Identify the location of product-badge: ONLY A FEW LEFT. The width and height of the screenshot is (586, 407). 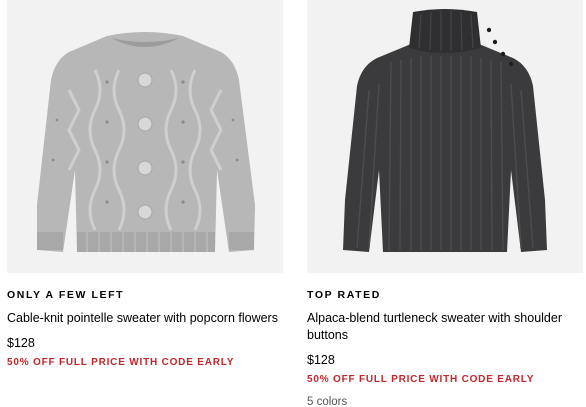
(66, 295).